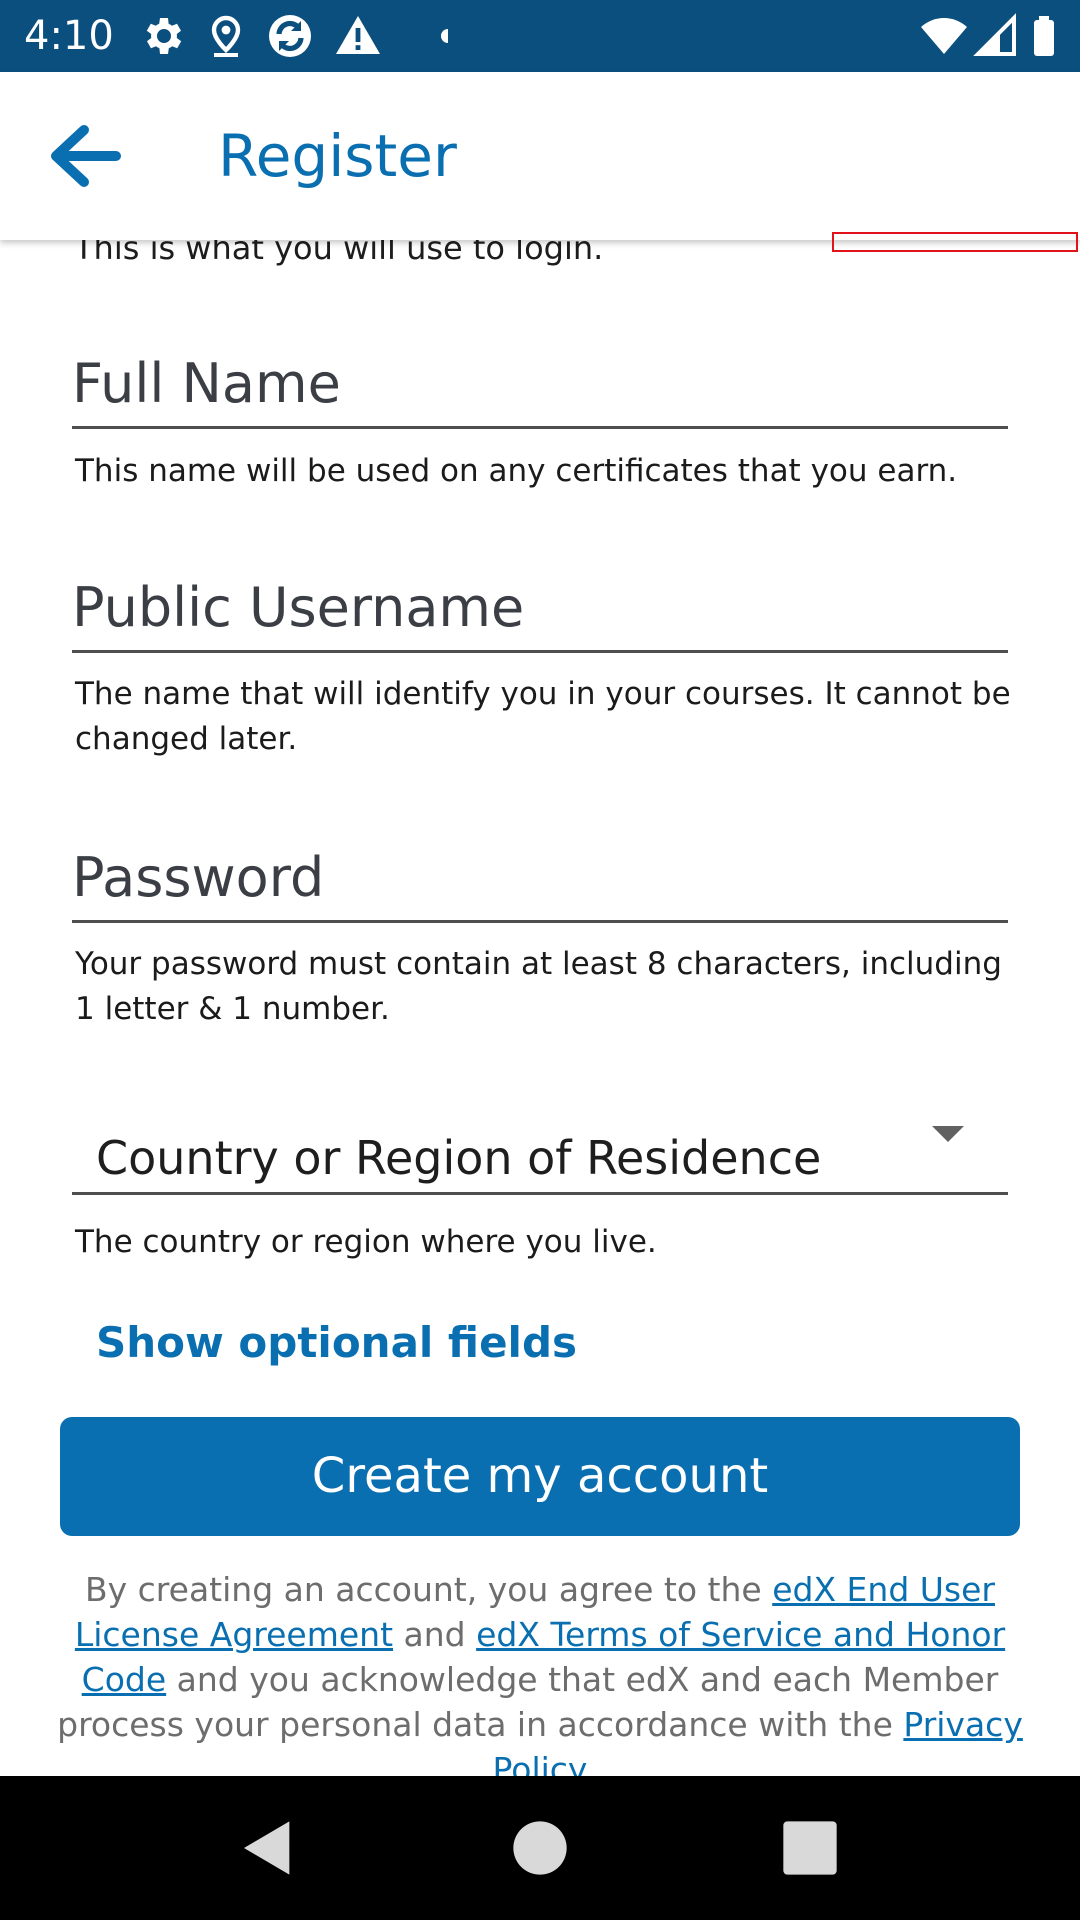  What do you see at coordinates (164, 36) in the screenshot?
I see `gear-icon` at bounding box center [164, 36].